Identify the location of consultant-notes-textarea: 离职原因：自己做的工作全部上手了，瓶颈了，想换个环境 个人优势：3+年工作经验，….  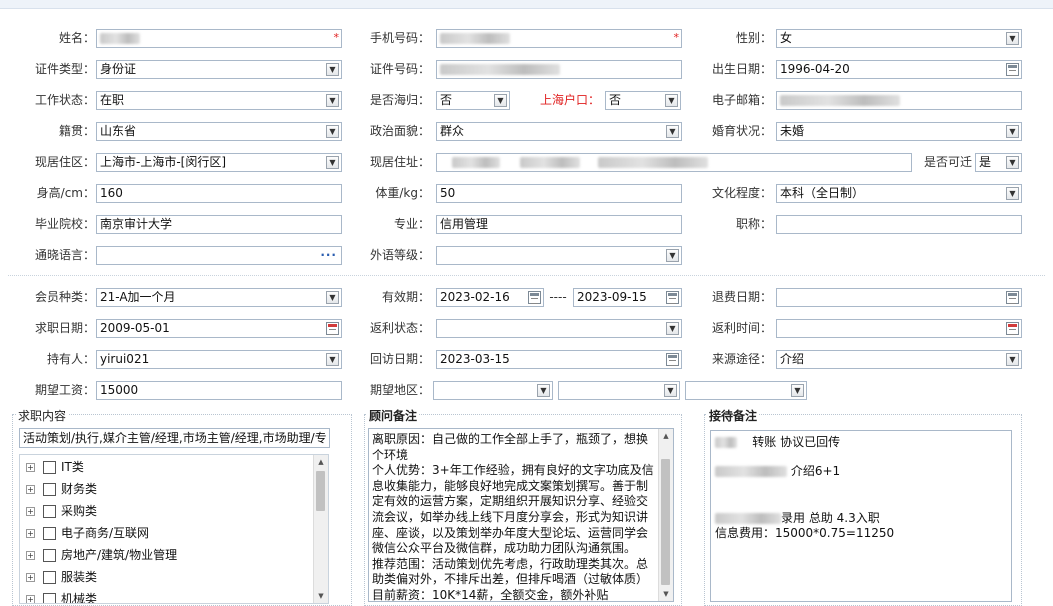
(521, 515).